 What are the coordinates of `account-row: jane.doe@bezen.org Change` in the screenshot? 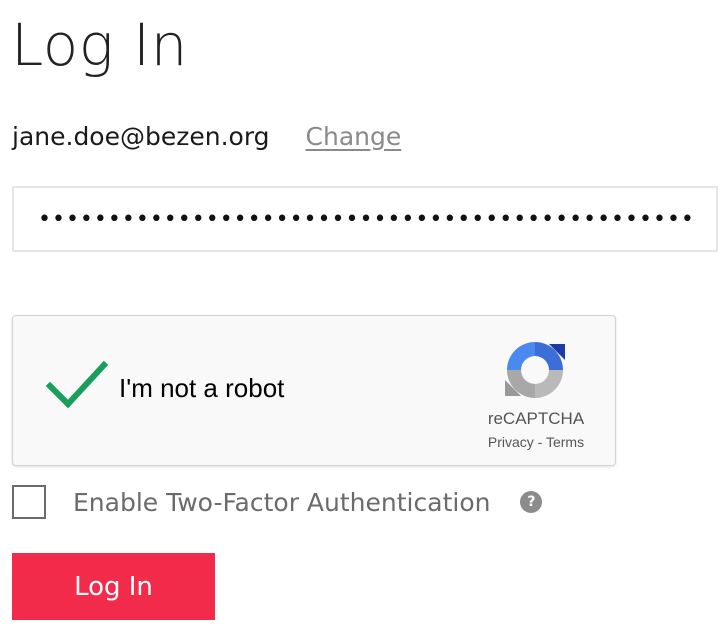 It's located at (206, 136).